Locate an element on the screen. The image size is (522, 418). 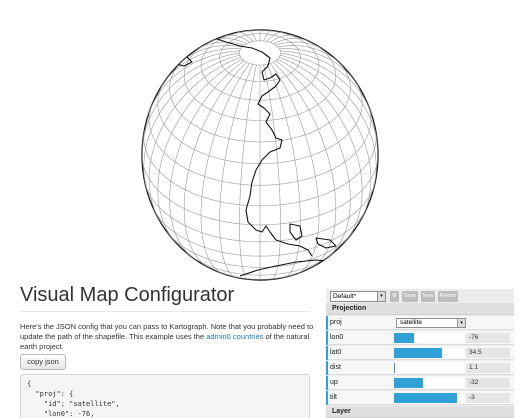
dist-label: dist is located at coordinates (335, 367).